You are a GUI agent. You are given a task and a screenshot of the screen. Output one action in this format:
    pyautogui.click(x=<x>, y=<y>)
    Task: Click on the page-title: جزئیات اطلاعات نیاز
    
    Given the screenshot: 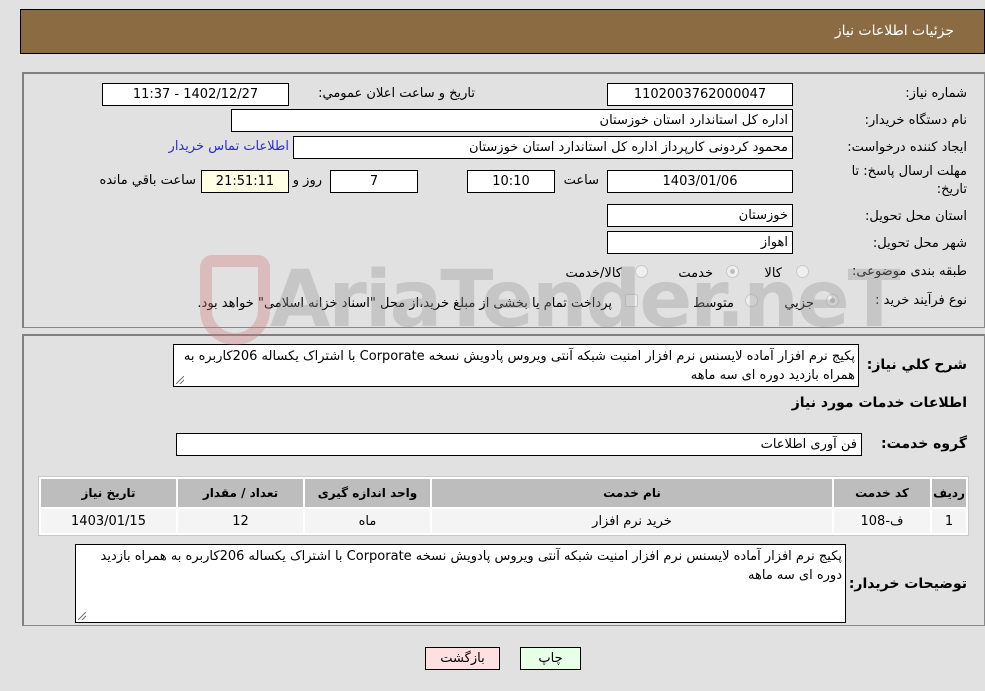 What is the action you would take?
    pyautogui.click(x=894, y=31)
    